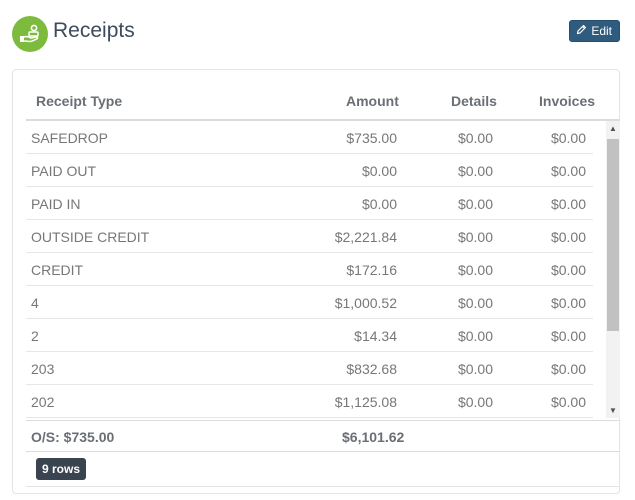 The image size is (635, 500). I want to click on cell-receipt-type: 203, so click(43, 369).